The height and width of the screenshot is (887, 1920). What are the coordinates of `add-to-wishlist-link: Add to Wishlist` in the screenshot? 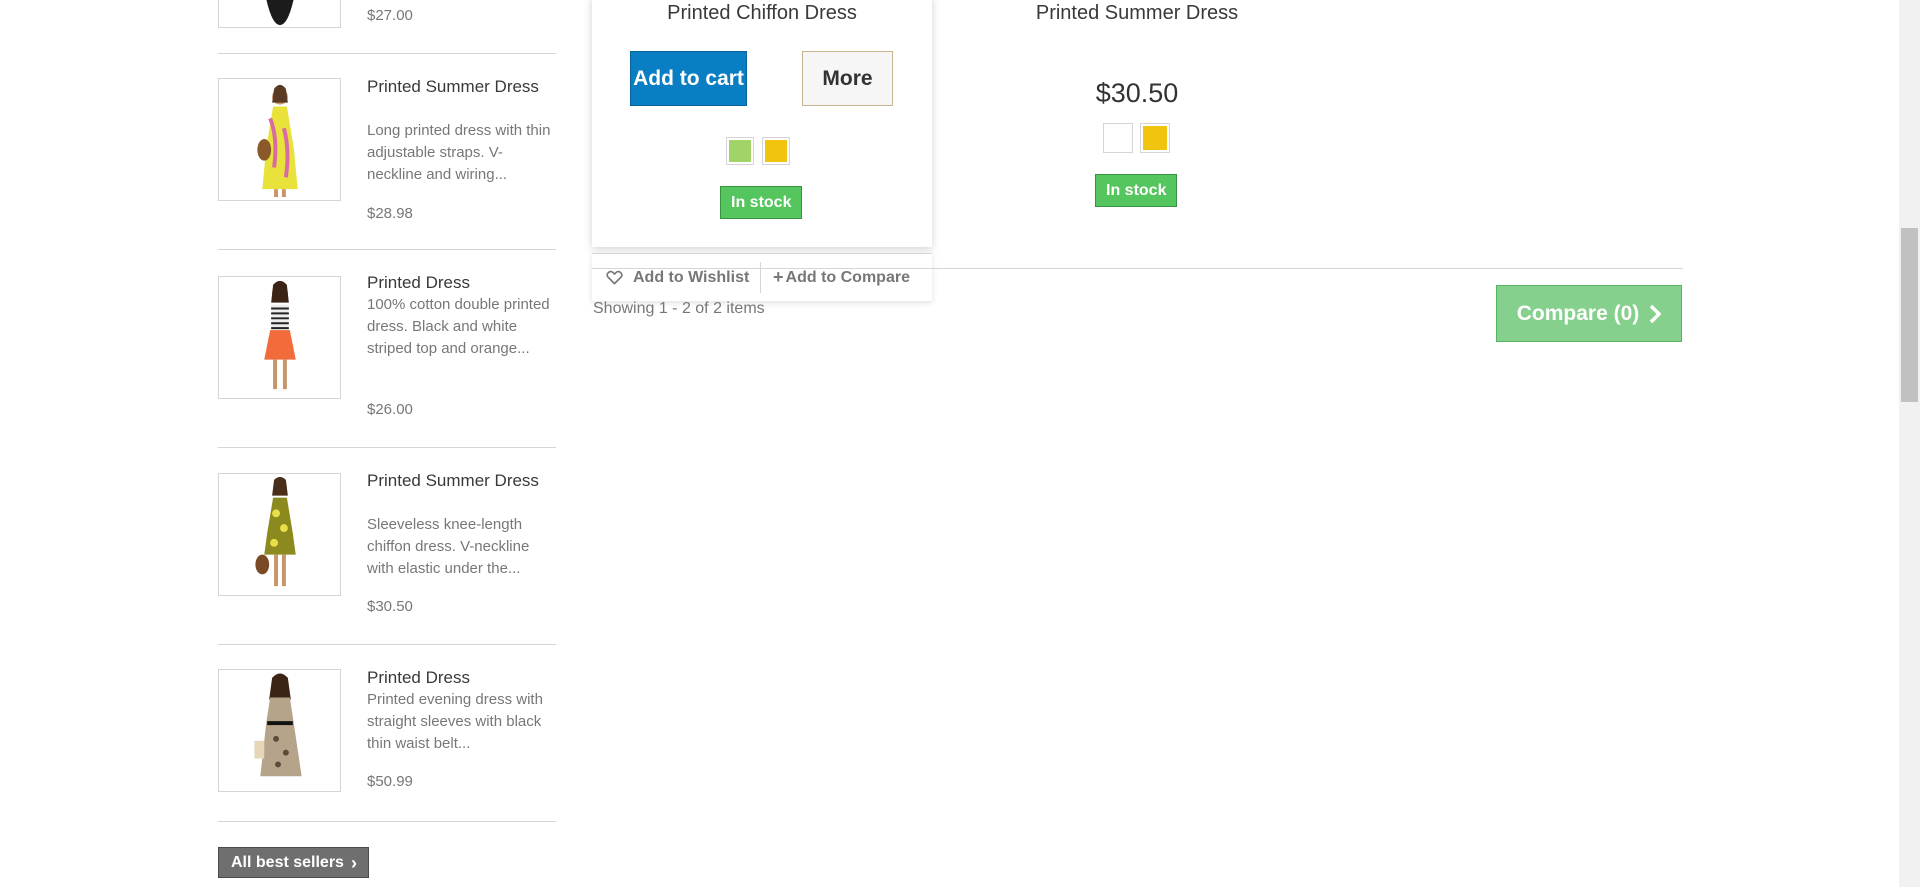 It's located at (677, 277).